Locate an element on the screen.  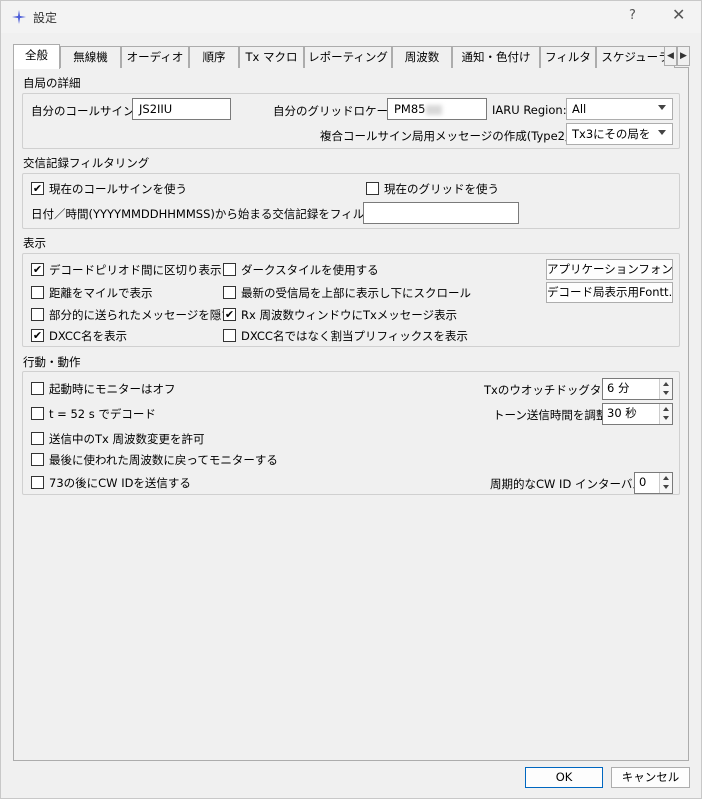
allow-tx-change-label: 送信中のTx 周波数変更を許可 is located at coordinates (127, 439).